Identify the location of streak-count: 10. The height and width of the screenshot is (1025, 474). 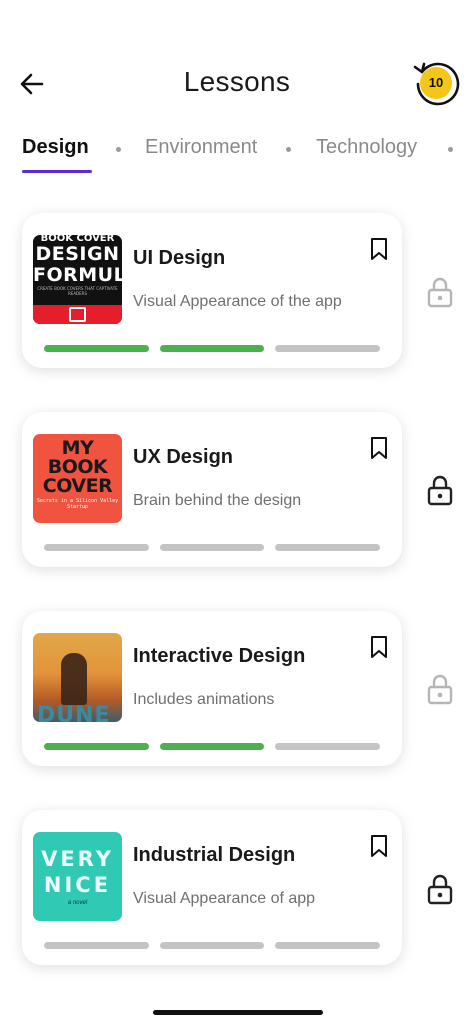
(436, 82).